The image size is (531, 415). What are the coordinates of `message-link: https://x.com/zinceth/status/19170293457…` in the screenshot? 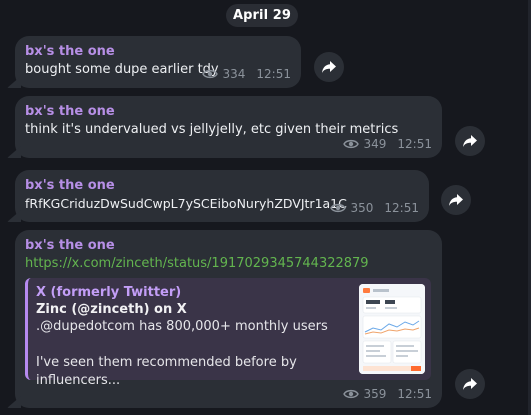 It's located at (228, 264).